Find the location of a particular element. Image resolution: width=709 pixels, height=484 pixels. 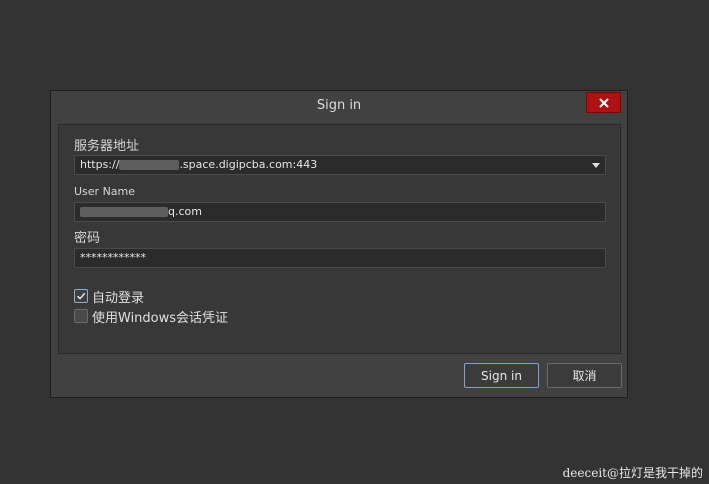

username-field: q.com is located at coordinates (340, 212).